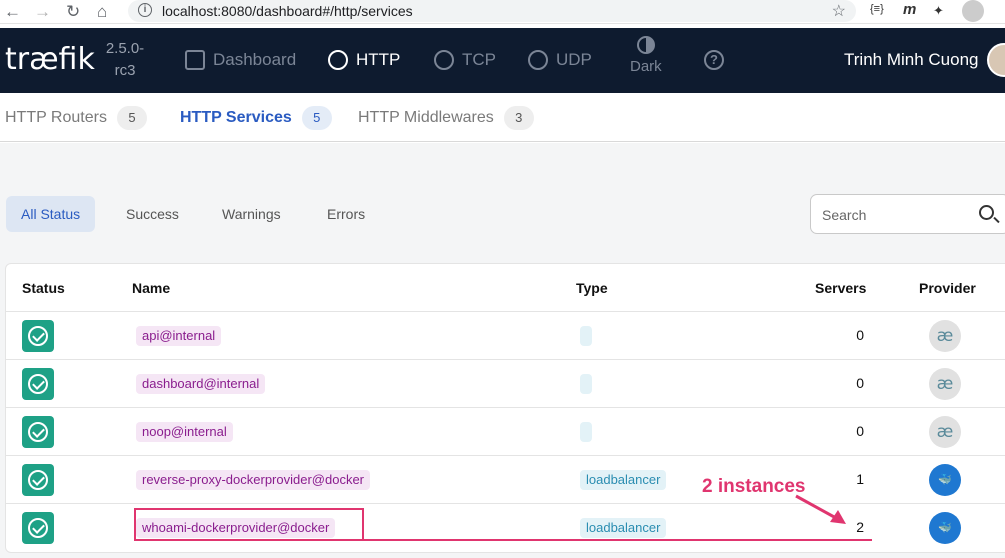 The height and width of the screenshot is (558, 1005). I want to click on filter-all-status: All Status, so click(51, 214).